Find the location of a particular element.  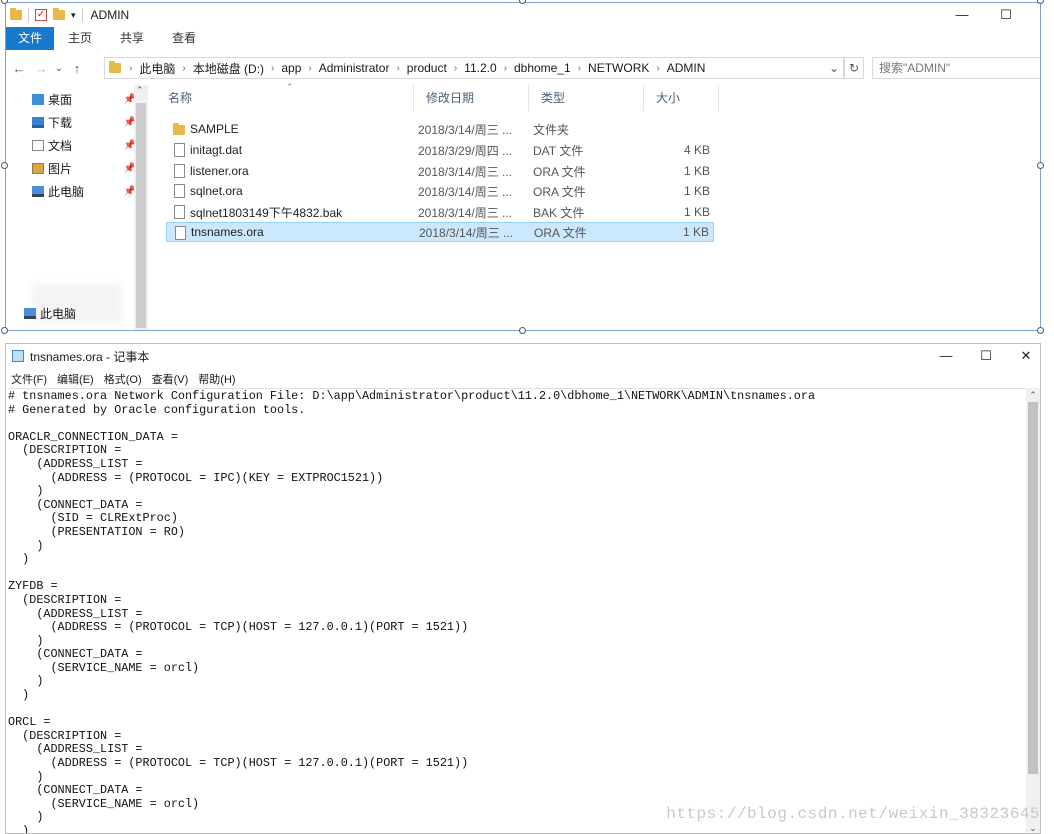

tab-share: 共享 is located at coordinates (132, 38).